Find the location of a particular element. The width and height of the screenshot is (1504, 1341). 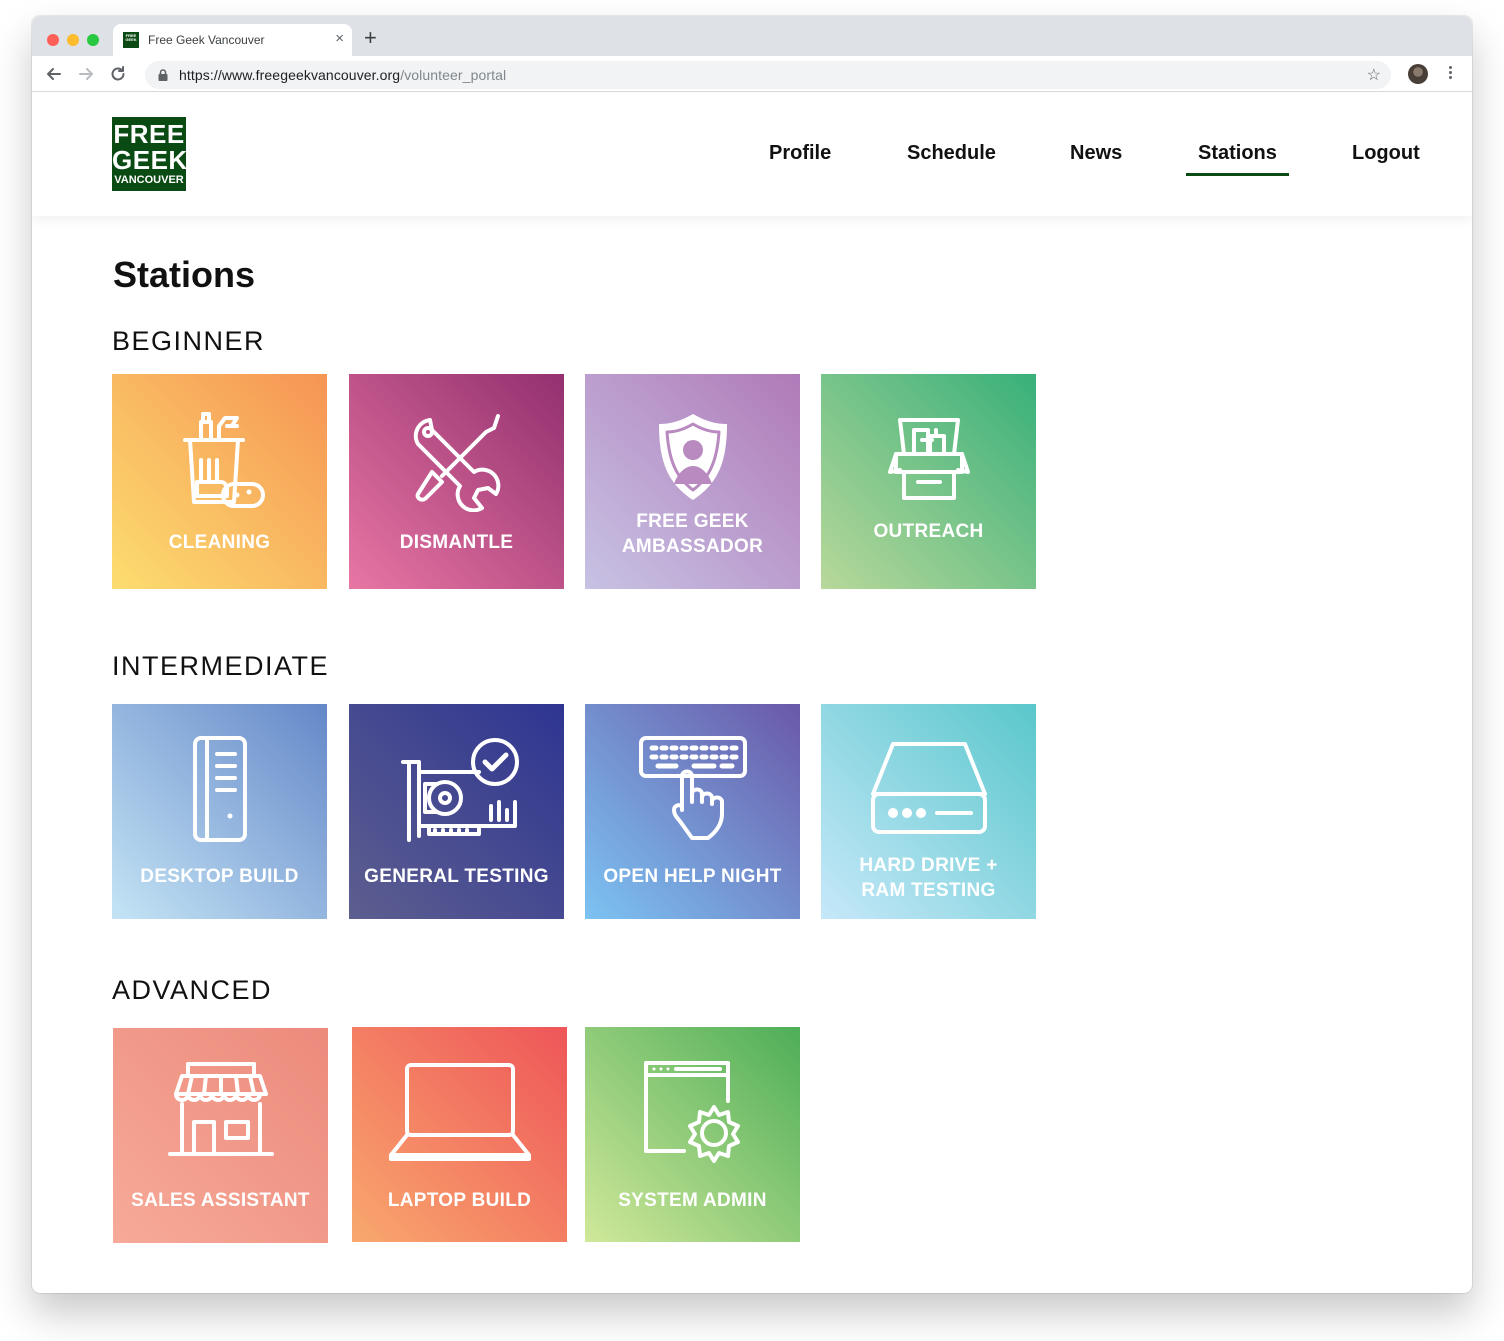

section-title-advanced: ADVANCED is located at coordinates (192, 990).